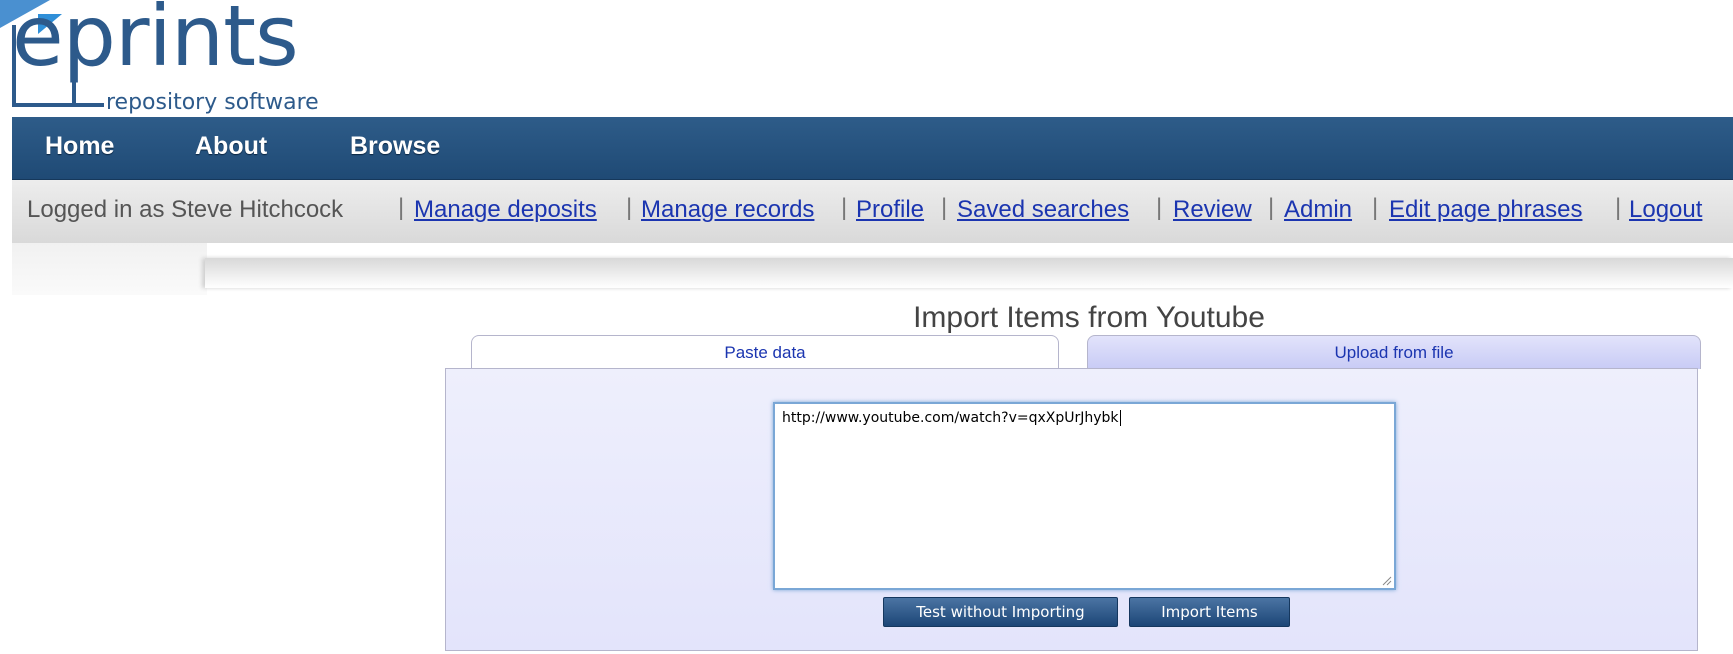  Describe the element at coordinates (890, 210) in the screenshot. I see `link-profile: Profile` at that location.